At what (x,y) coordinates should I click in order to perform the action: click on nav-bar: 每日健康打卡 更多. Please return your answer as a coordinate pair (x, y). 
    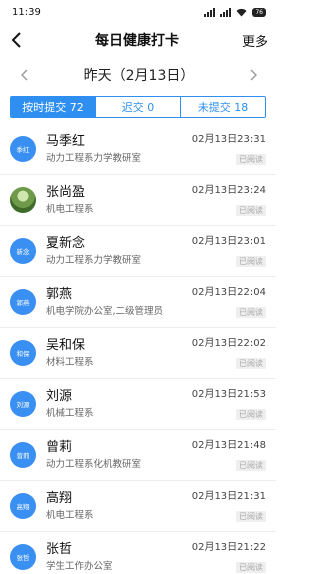
    Looking at the image, I should click on (138, 40).